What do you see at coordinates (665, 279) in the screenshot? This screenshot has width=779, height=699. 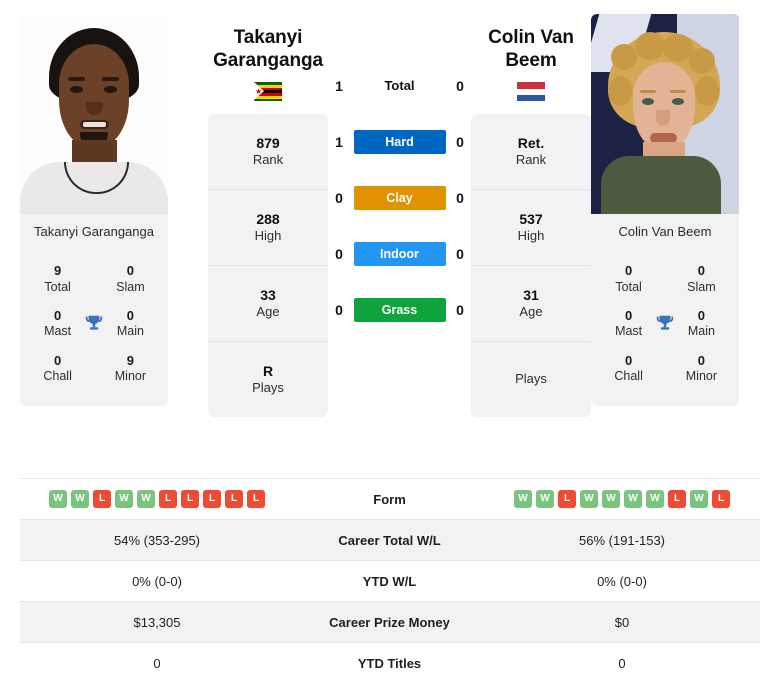 I see `right-titles-row-1: 0 Total 0 Slam` at bounding box center [665, 279].